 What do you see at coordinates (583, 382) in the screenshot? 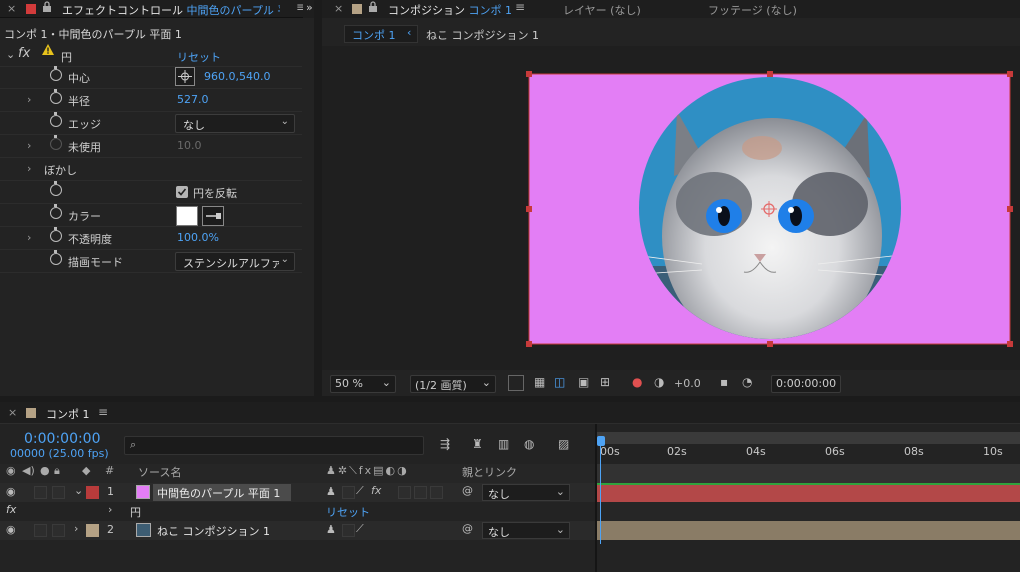
I see `region-of-interest-icon: ▣` at bounding box center [583, 382].